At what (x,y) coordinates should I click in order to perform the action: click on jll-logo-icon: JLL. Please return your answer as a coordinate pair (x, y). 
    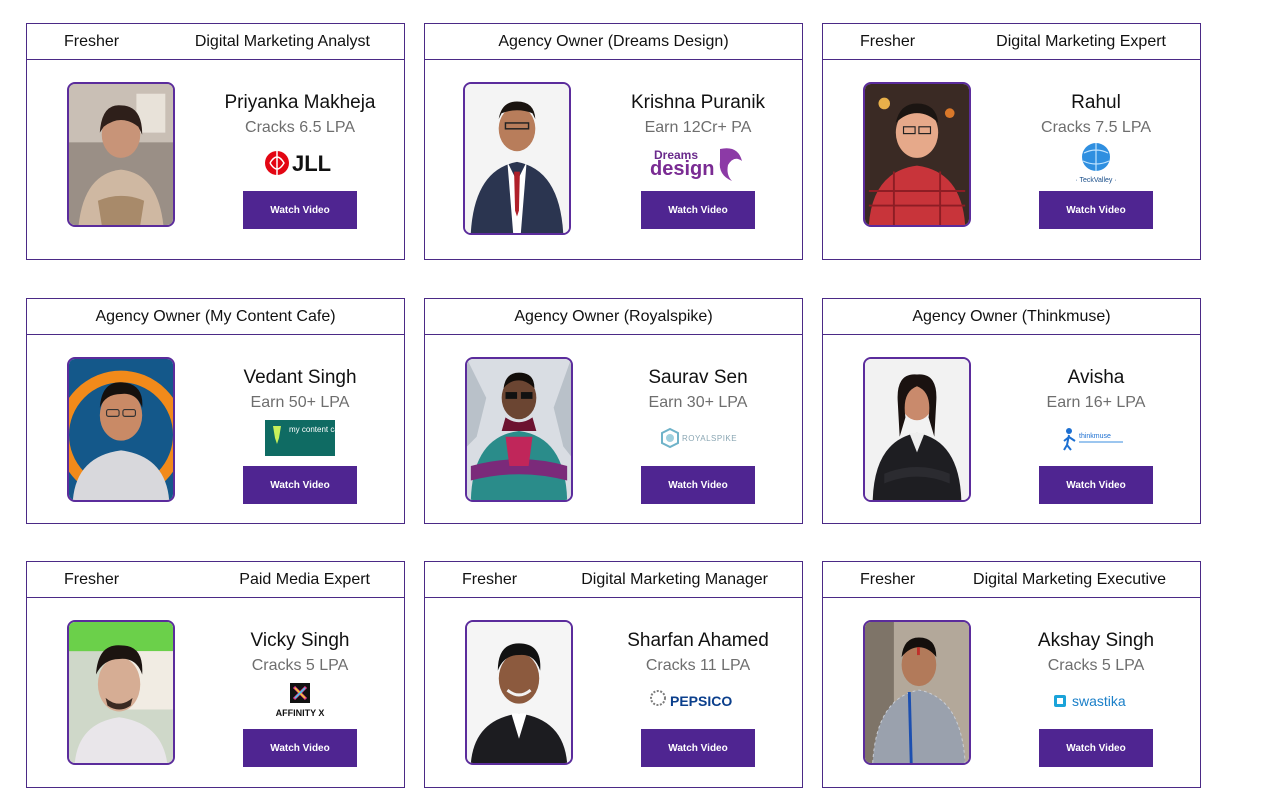
    Looking at the image, I should click on (300, 163).